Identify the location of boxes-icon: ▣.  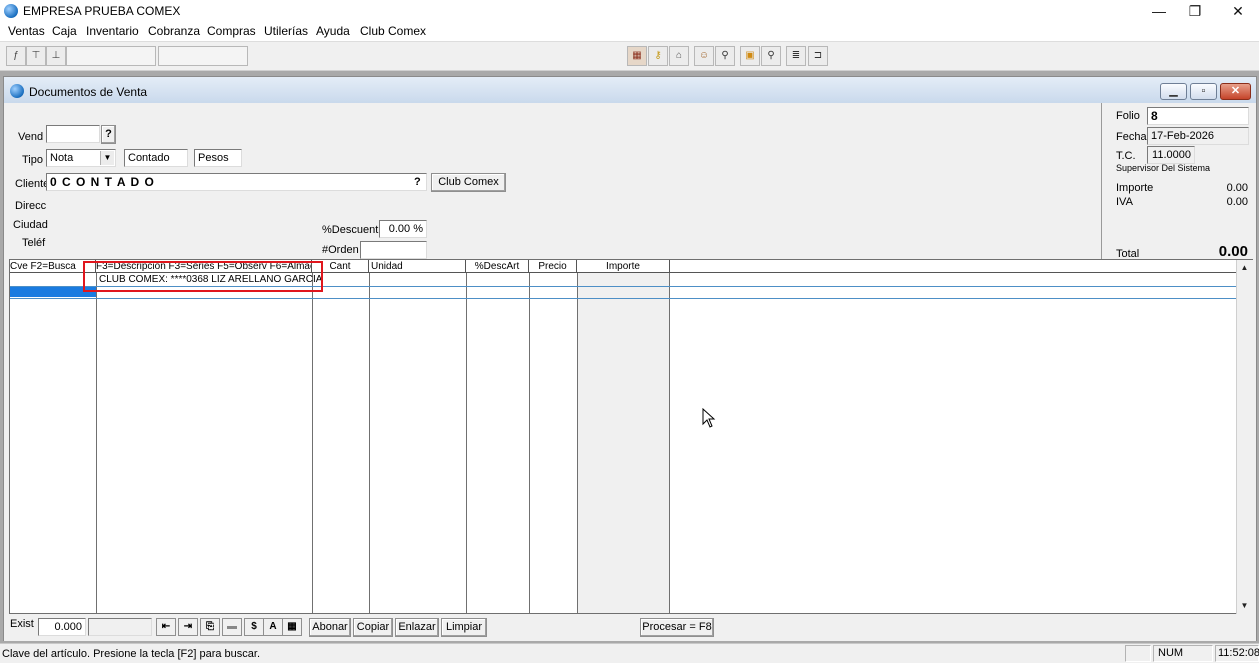
(750, 56).